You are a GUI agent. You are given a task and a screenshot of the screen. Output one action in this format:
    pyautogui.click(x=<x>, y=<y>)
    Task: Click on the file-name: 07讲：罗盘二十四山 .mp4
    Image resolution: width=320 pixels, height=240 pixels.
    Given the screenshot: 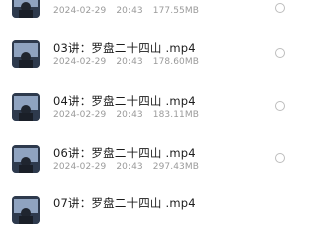 What is the action you would take?
    pyautogui.click(x=124, y=203)
    